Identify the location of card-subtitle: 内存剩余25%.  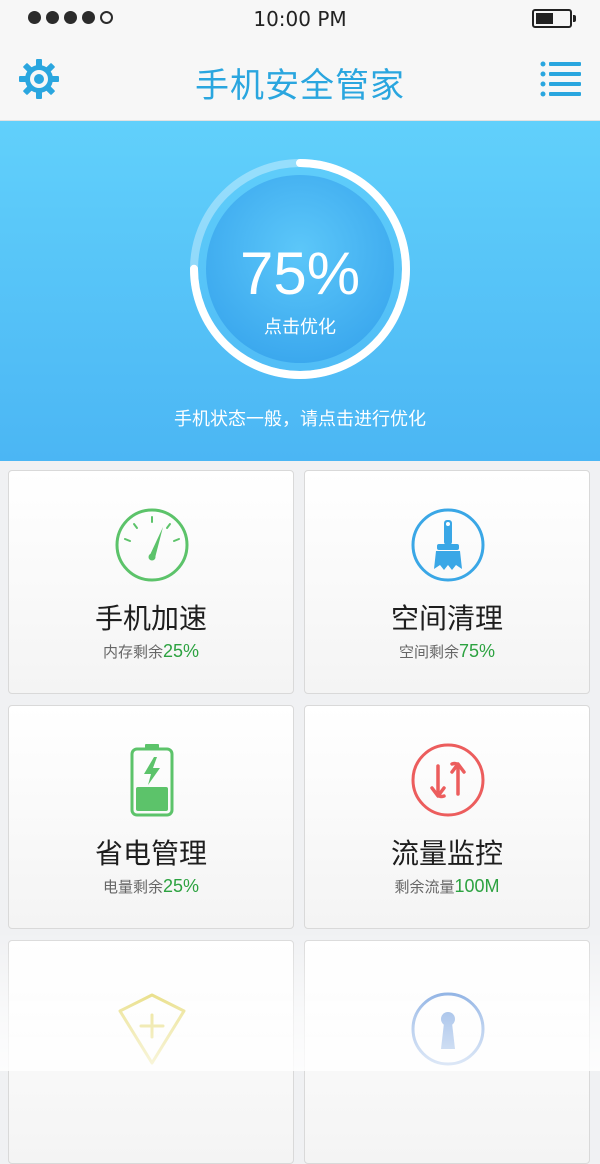
(151, 651).